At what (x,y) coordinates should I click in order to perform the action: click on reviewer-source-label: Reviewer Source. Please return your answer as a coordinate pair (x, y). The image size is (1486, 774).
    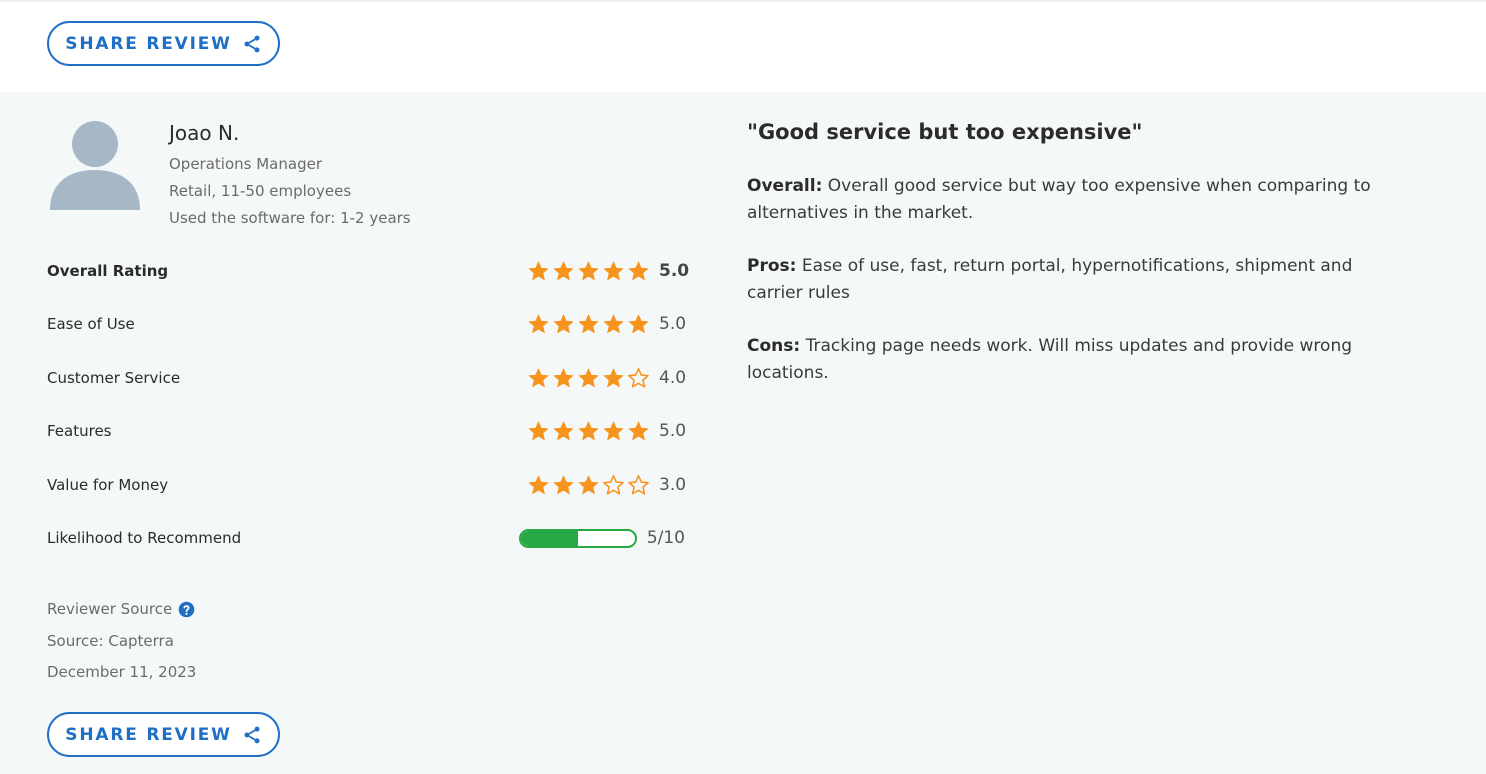
    Looking at the image, I should click on (110, 609).